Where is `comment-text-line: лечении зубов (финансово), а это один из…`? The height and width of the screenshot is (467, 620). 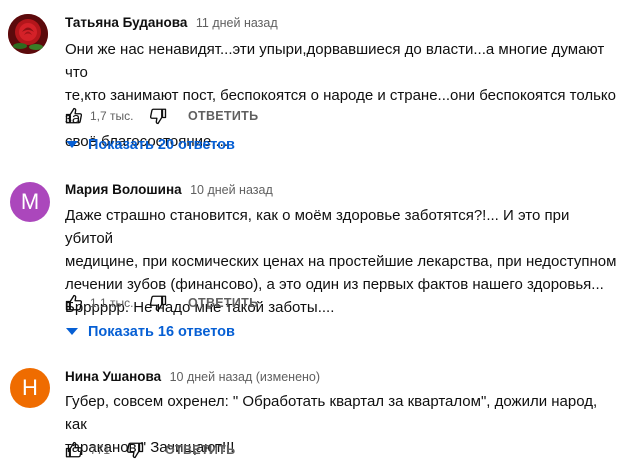
comment-text-line: лечении зубов (финансово), а это один из… is located at coordinates (334, 284).